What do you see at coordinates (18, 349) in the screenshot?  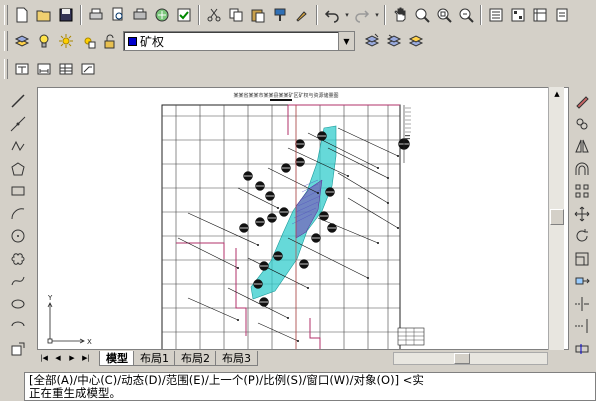 I see `insert-block-icon` at bounding box center [18, 349].